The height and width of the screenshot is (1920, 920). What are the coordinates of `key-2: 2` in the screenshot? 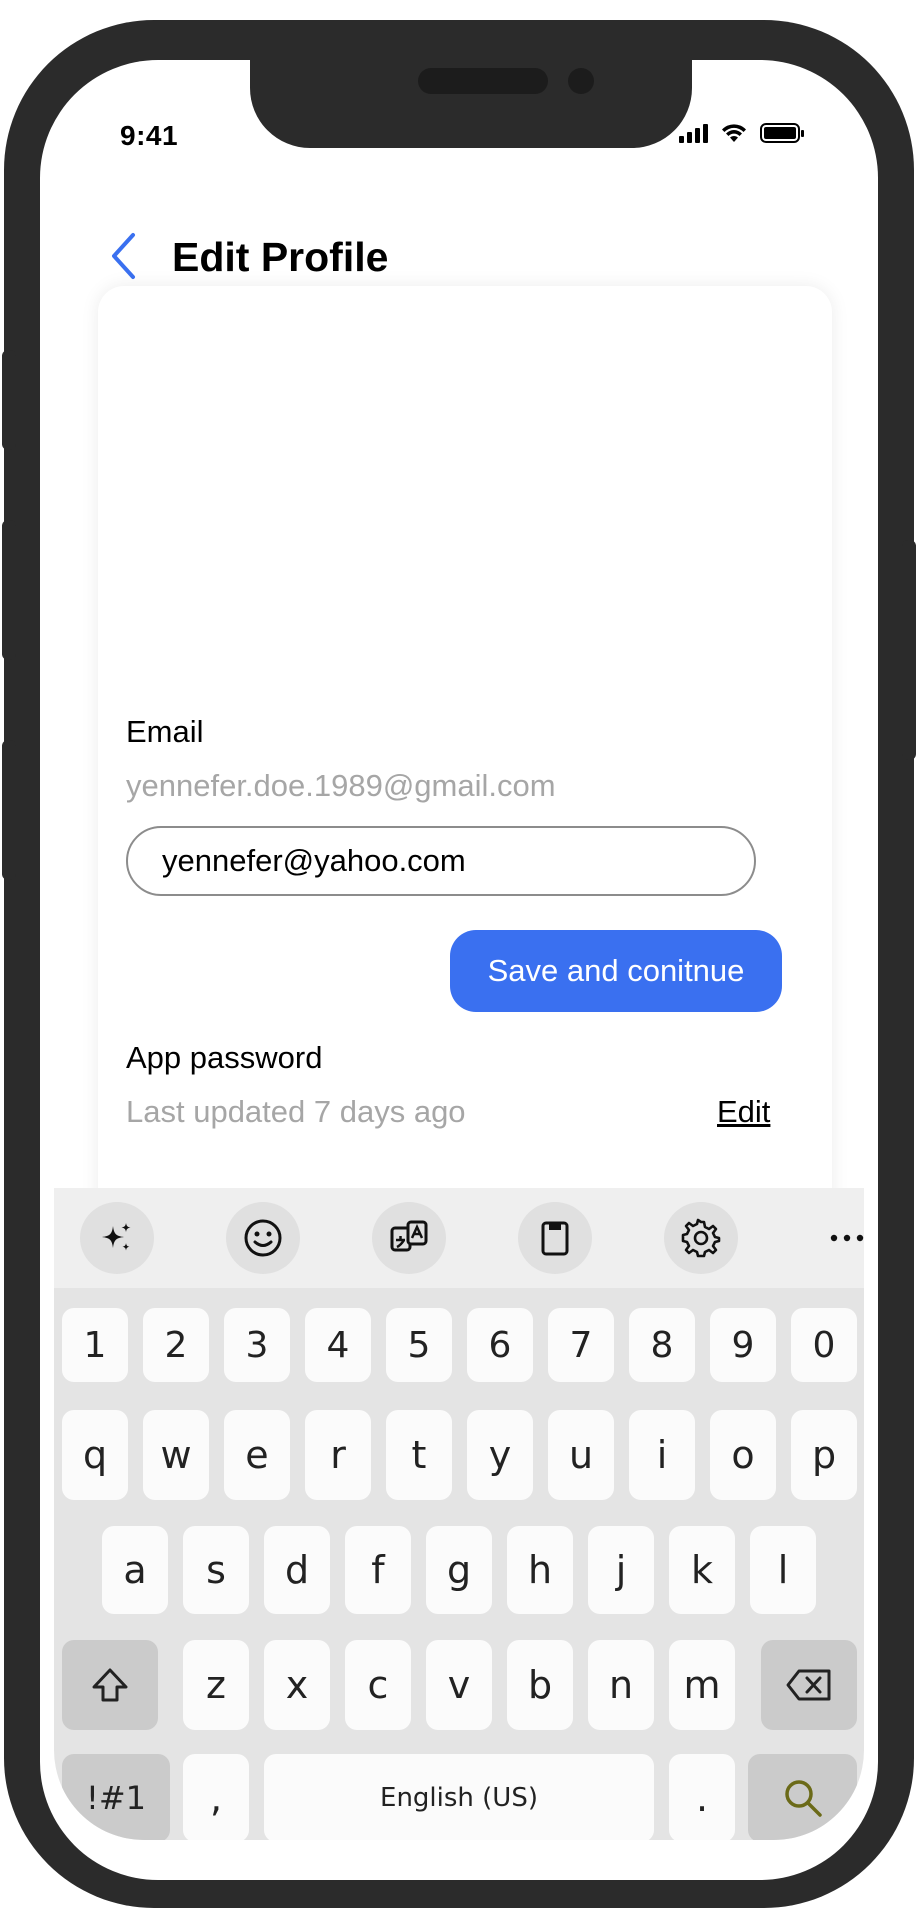 It's located at (176, 1345).